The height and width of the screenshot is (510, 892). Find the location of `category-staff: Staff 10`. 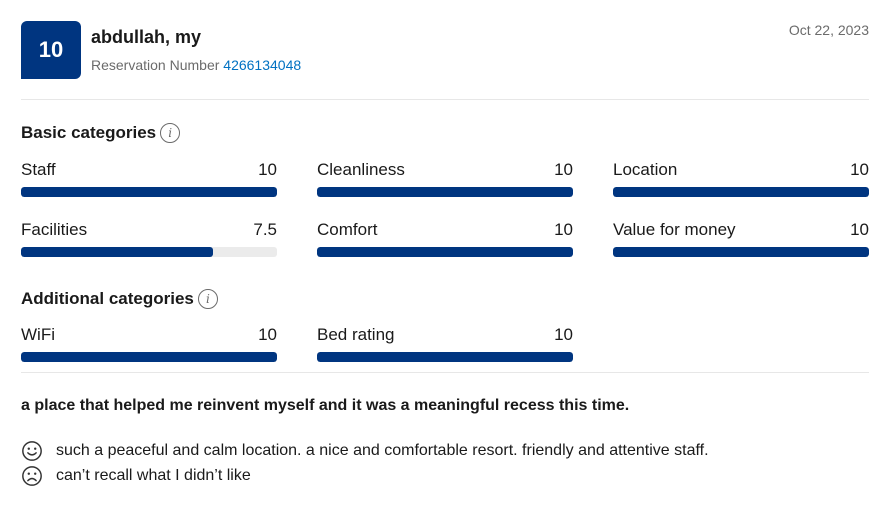

category-staff: Staff 10 is located at coordinates (149, 178).